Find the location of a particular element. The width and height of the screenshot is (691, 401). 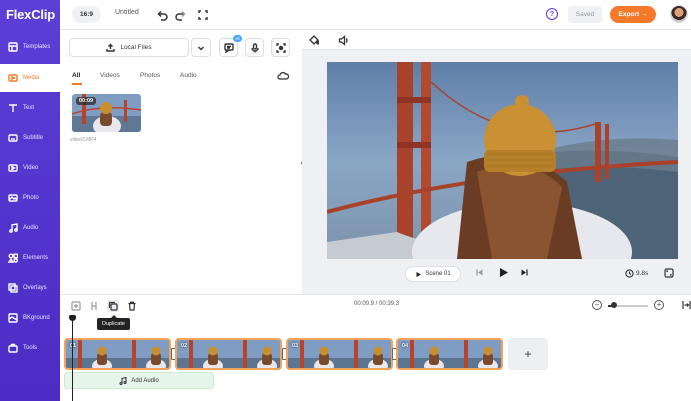

sidebar-item-label: Tools is located at coordinates (30, 348).